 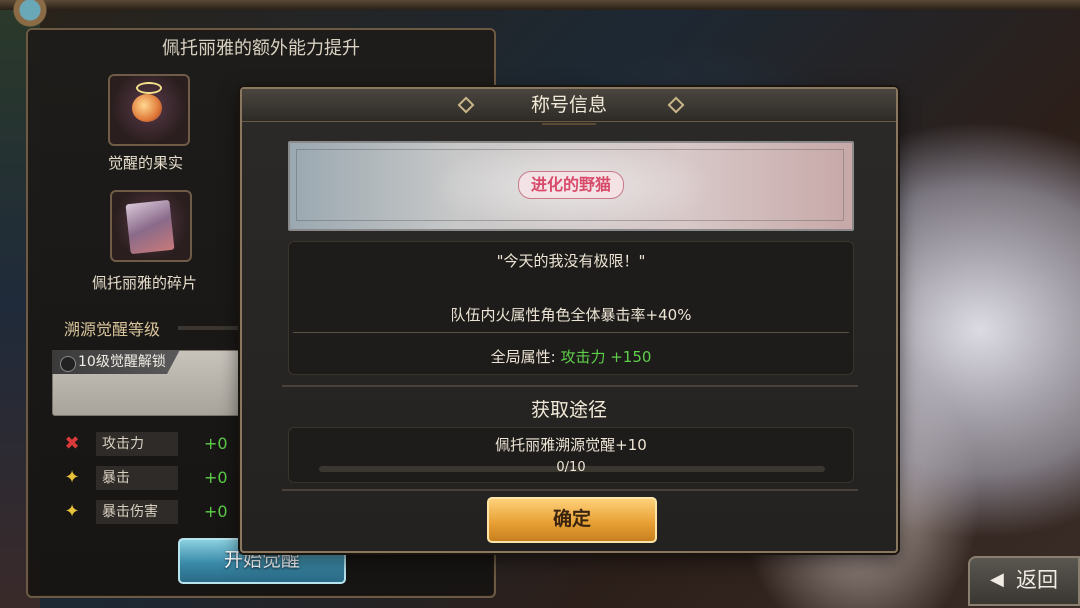 I want to click on info-divider, so click(x=571, y=332).